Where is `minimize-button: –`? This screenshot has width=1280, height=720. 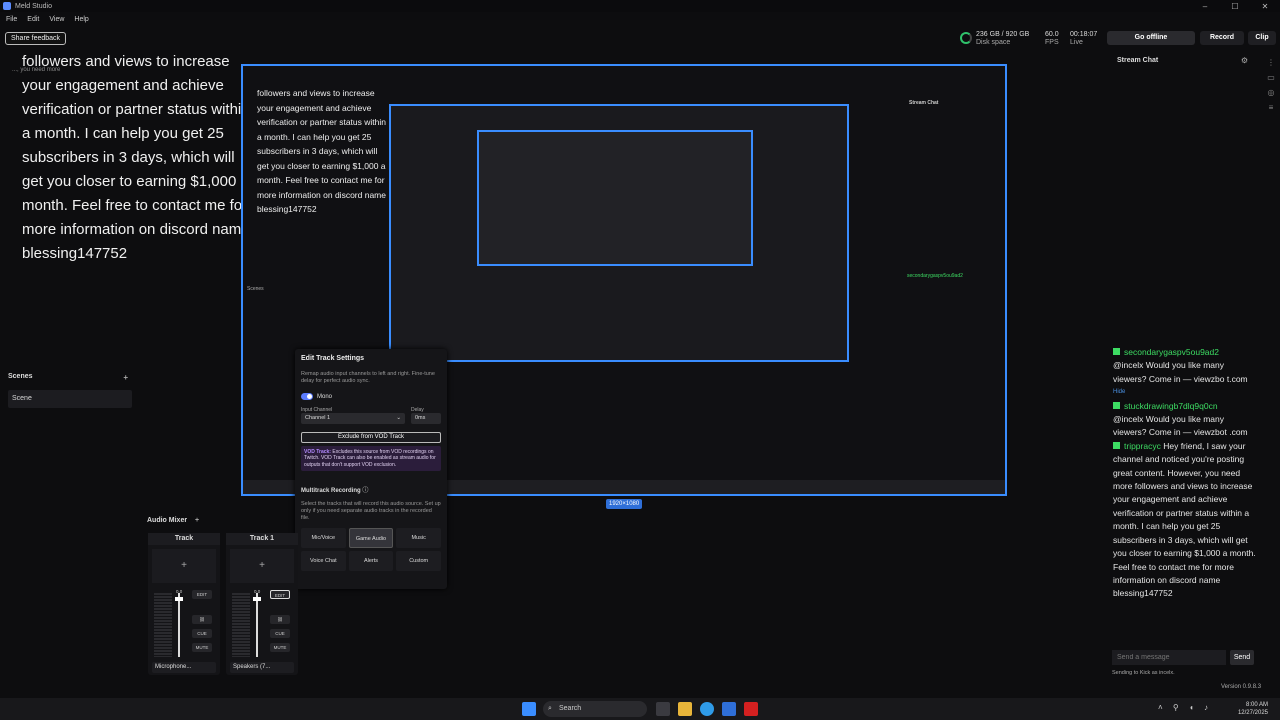
minimize-button: – is located at coordinates (1205, 6).